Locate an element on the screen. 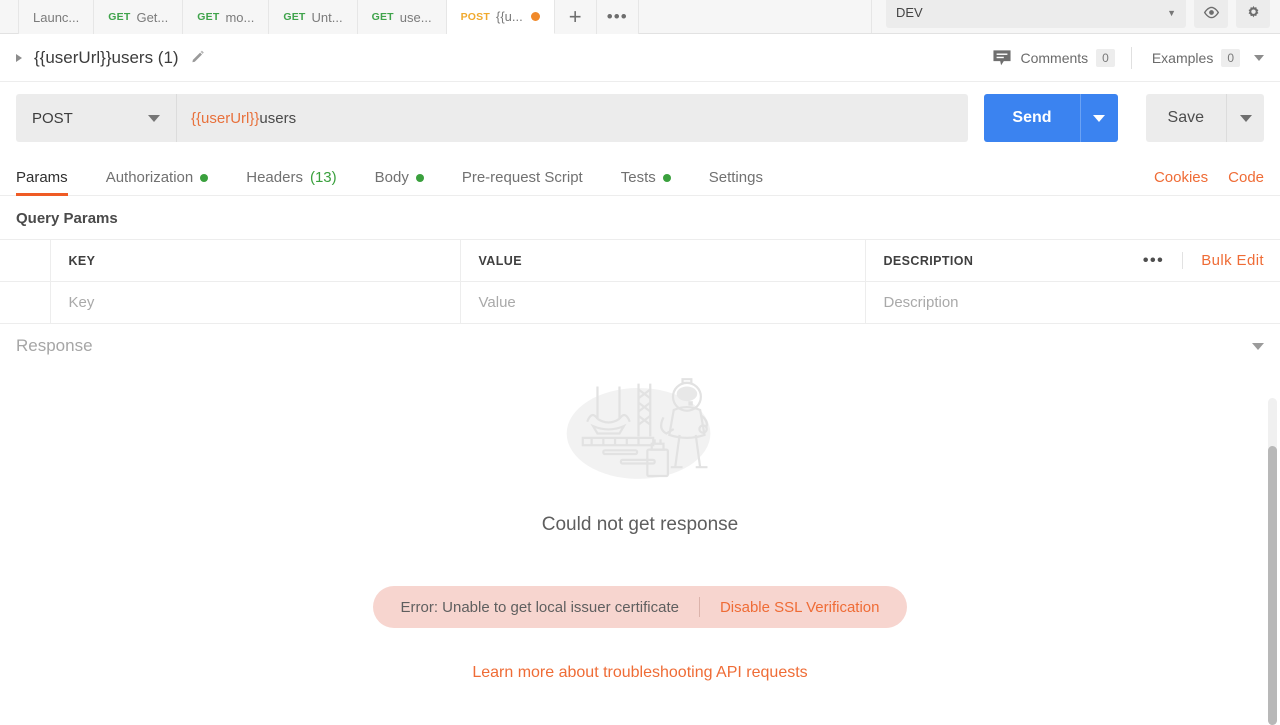 The height and width of the screenshot is (725, 1280). save-button: Save is located at coordinates (1185, 118).